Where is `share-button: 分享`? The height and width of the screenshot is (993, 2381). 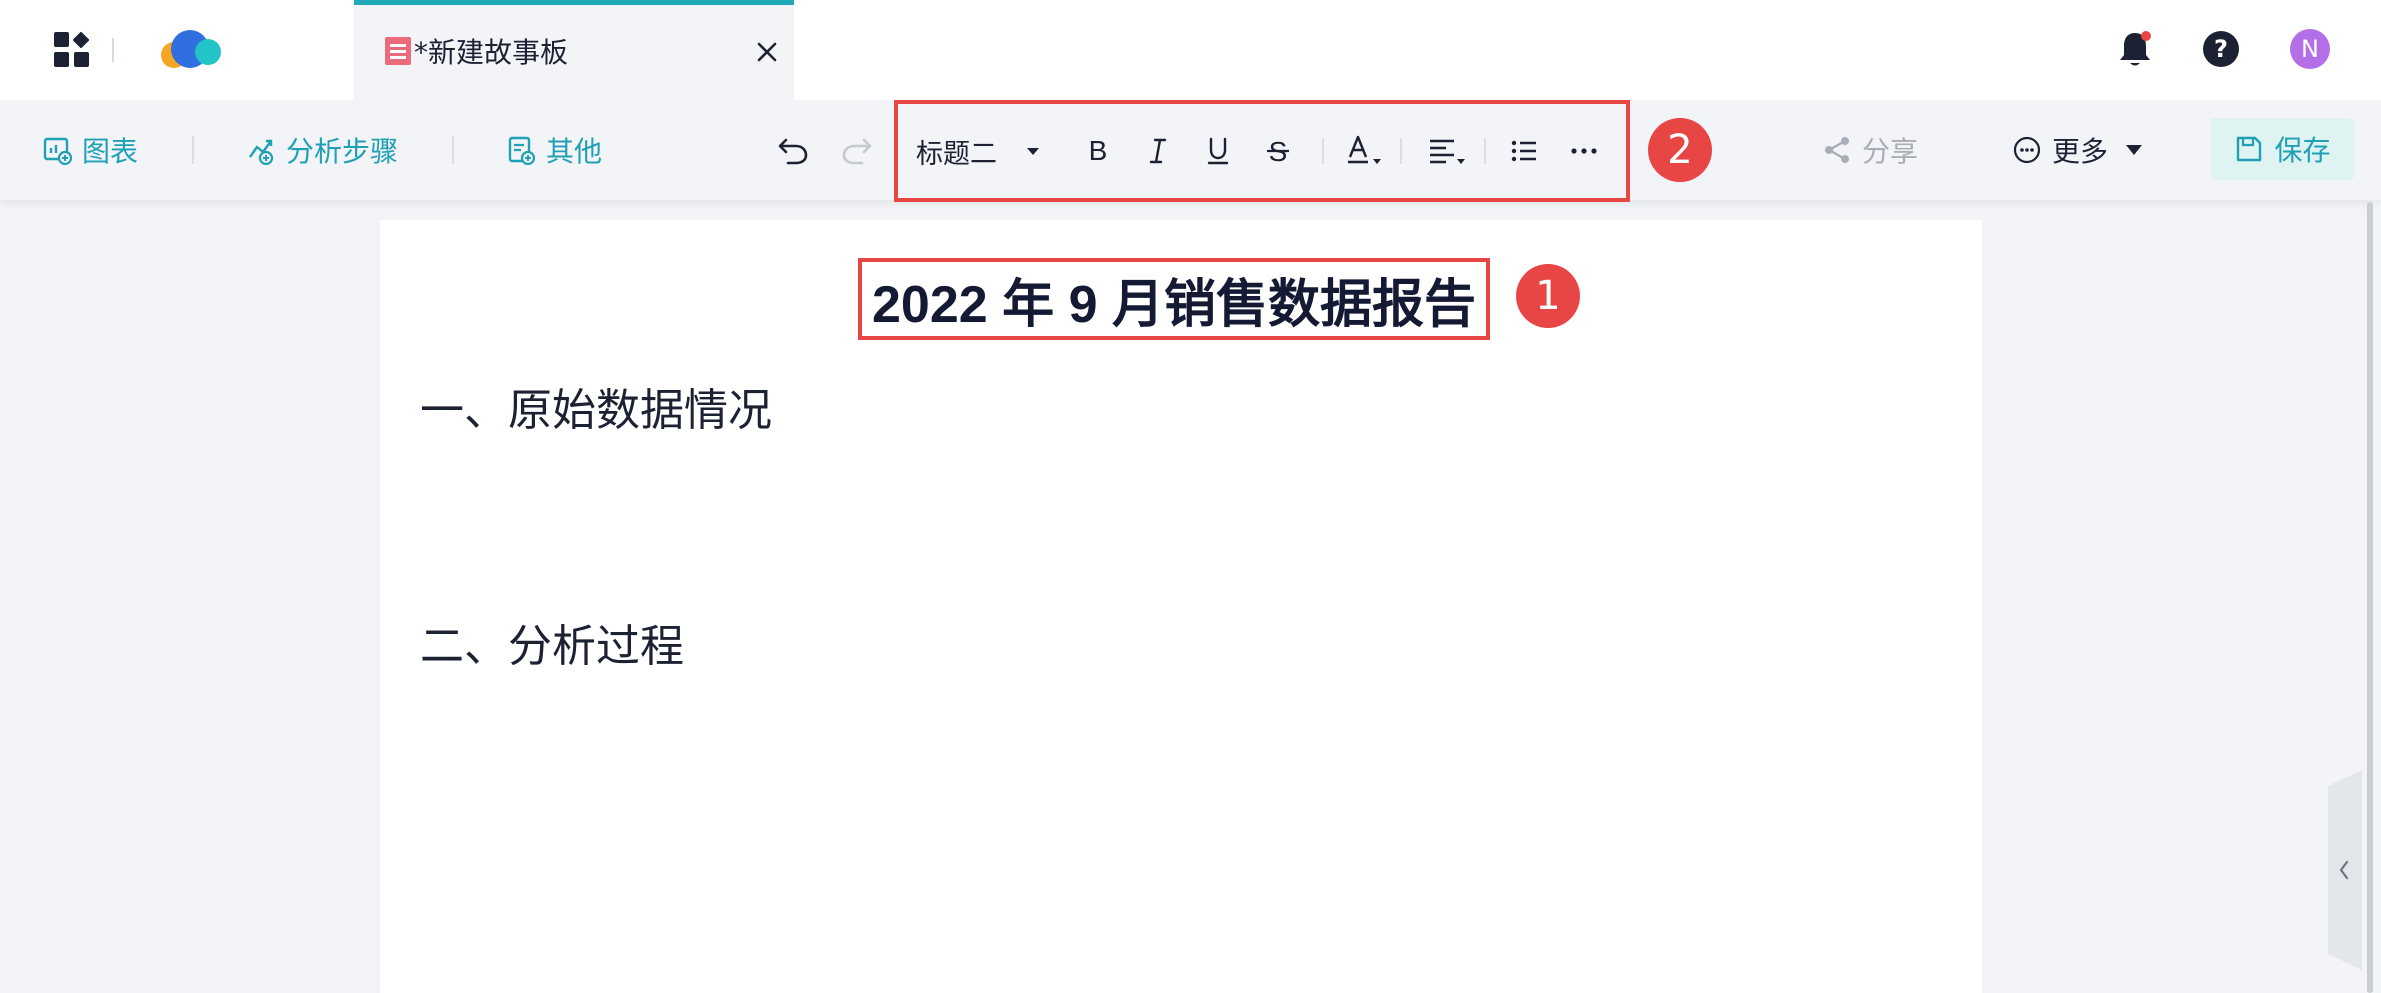
share-button: 分享 is located at coordinates (1870, 150).